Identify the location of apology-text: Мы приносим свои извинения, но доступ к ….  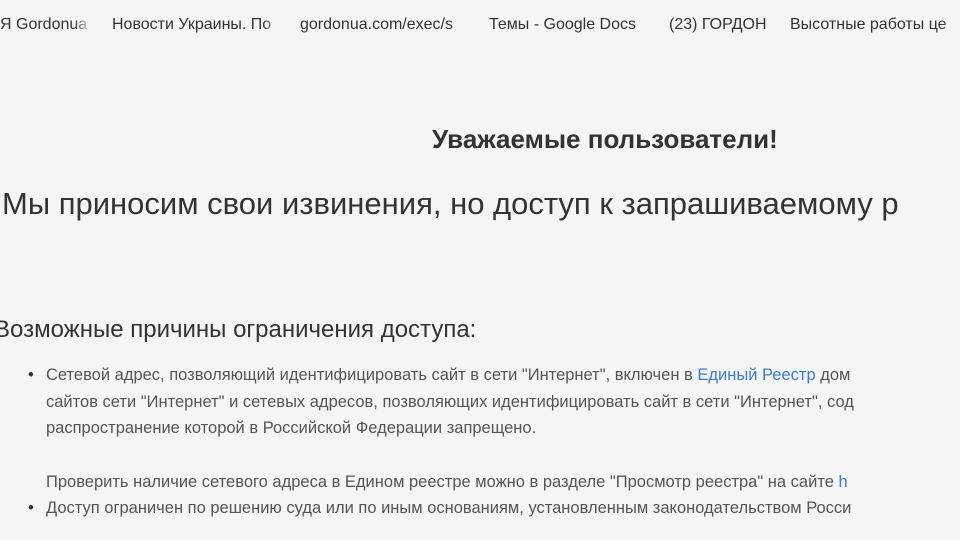
(450, 203).